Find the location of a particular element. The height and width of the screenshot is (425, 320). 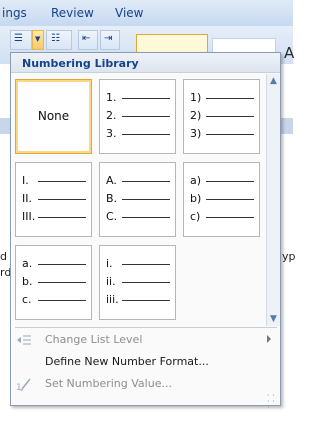

numbering-format-alpha-upper: A. B. C. is located at coordinates (137, 199).